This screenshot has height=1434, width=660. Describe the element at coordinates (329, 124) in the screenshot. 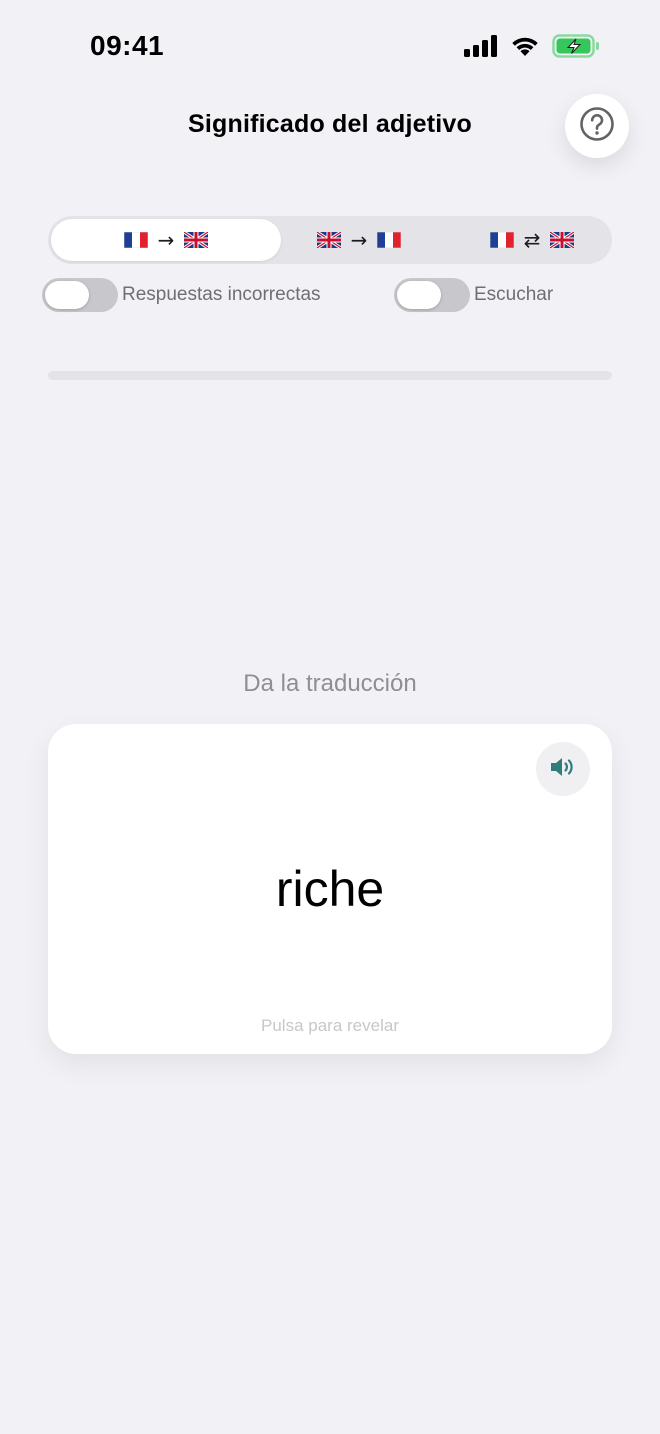

I see `page-title: Significado del adjetivo` at that location.